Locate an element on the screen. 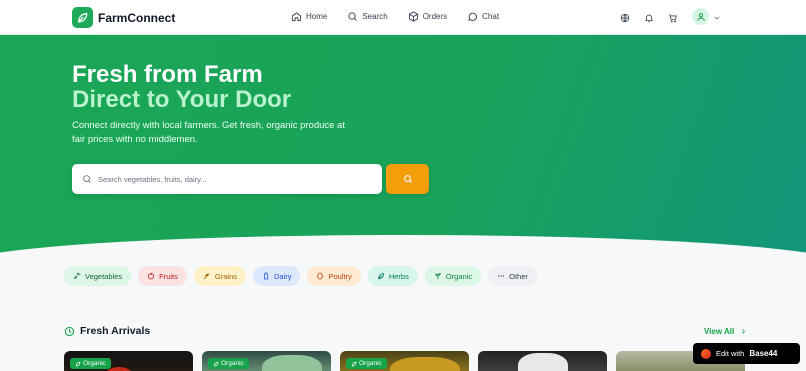 This screenshot has width=806, height=371. fresh-arrivals-title: Fresh Arrivals is located at coordinates (115, 331).